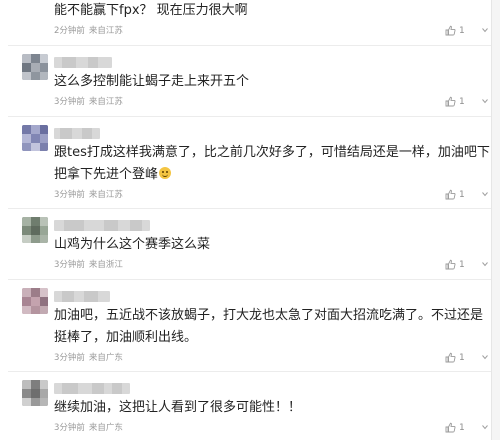 Image resolution: width=500 pixels, height=440 pixels. Describe the element at coordinates (495, 220) in the screenshot. I see `window-edge` at that location.